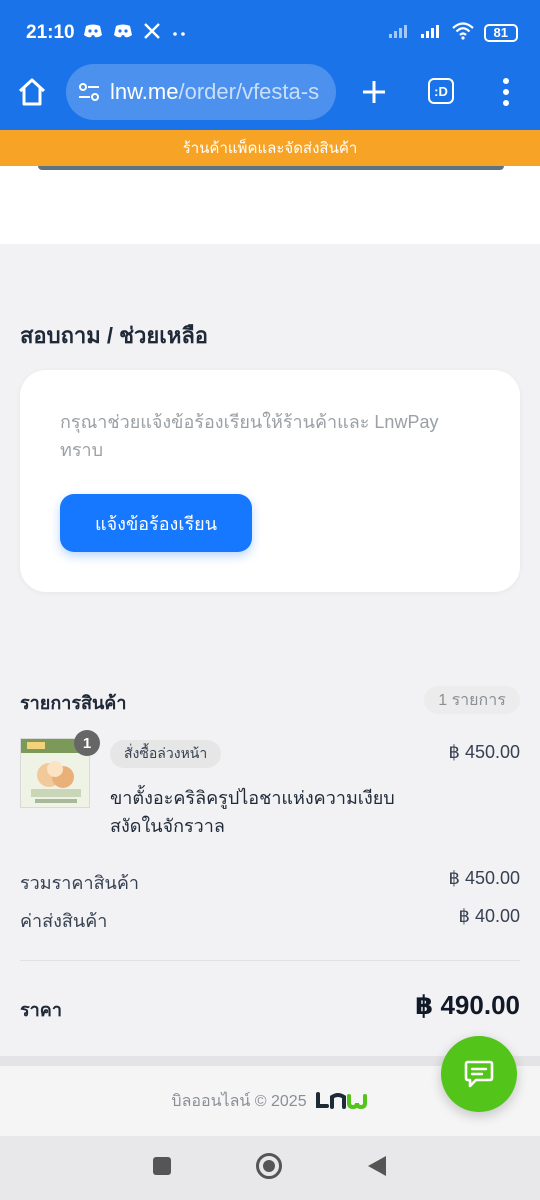 The height and width of the screenshot is (1200, 540). Describe the element at coordinates (489, 916) in the screenshot. I see `shipping-value: ฿ 40.00` at that location.